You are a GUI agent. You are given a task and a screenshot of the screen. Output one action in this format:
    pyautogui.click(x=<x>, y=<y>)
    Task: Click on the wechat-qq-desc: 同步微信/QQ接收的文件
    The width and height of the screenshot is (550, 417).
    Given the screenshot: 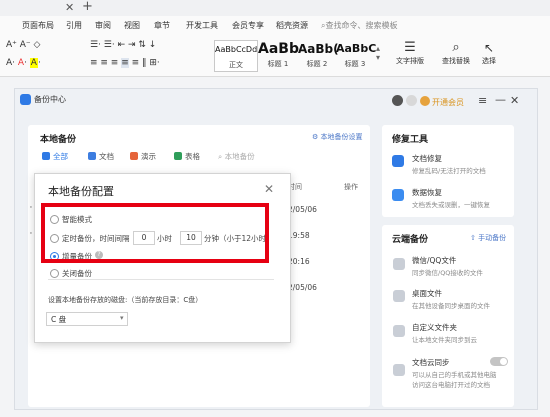 What is the action you would take?
    pyautogui.click(x=447, y=273)
    